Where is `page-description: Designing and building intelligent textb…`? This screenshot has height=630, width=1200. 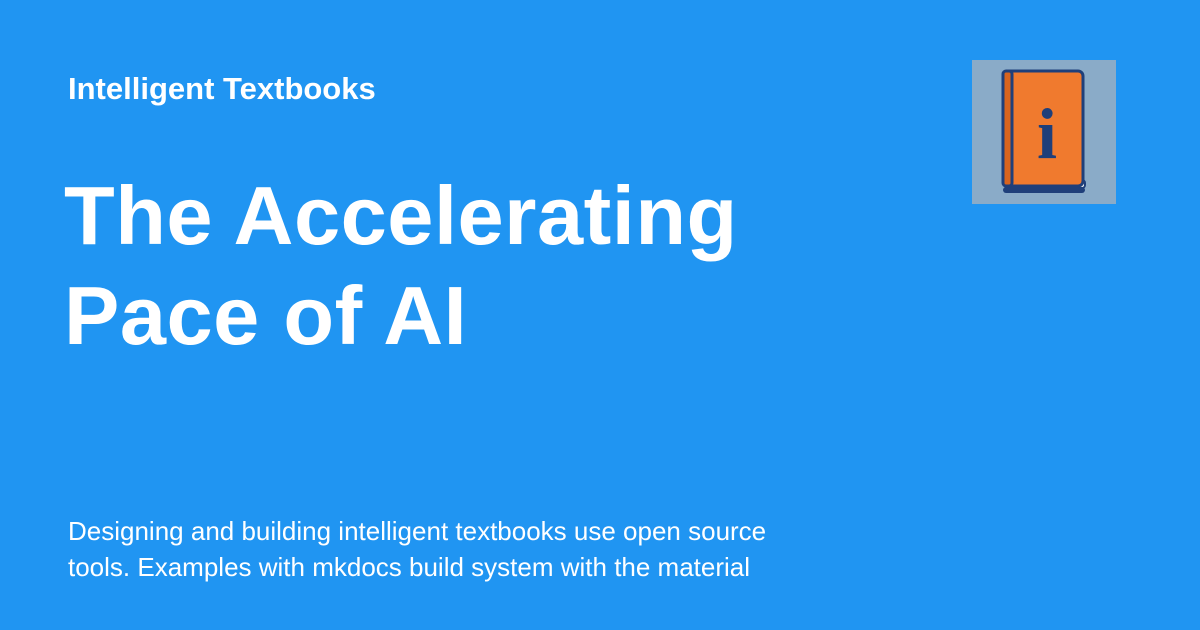 page-description: Designing and building intelligent textb… is located at coordinates (417, 549).